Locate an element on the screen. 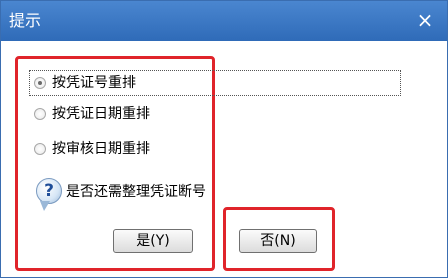  close-icon: × is located at coordinates (425, 20).